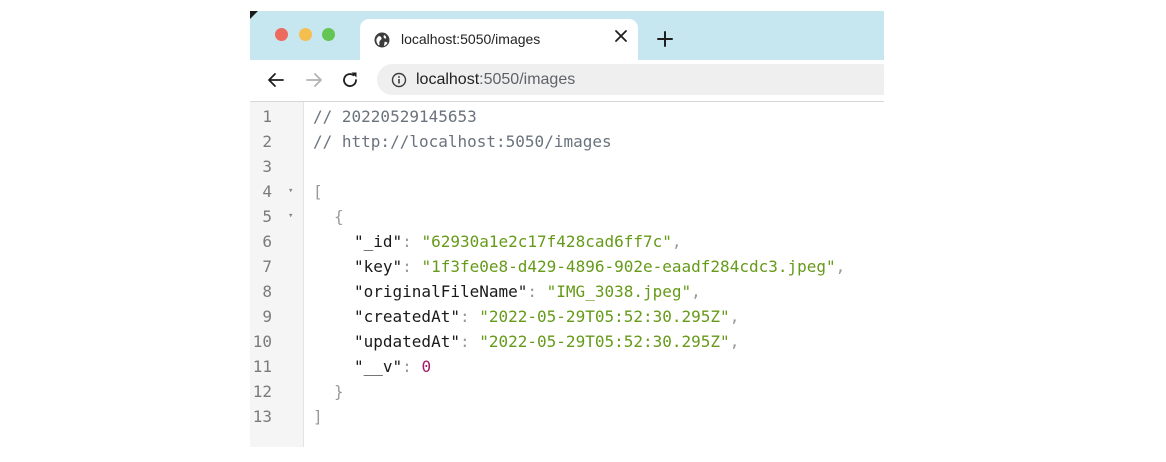  Describe the element at coordinates (567, 216) in the screenshot. I see `code-line: 5 ▾ {` at that location.